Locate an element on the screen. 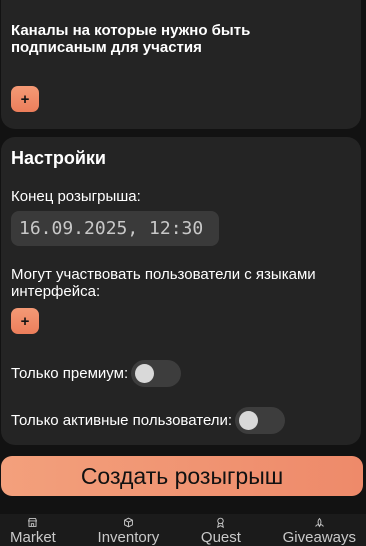 The height and width of the screenshot is (546, 366). premium-only-toggle is located at coordinates (156, 373).